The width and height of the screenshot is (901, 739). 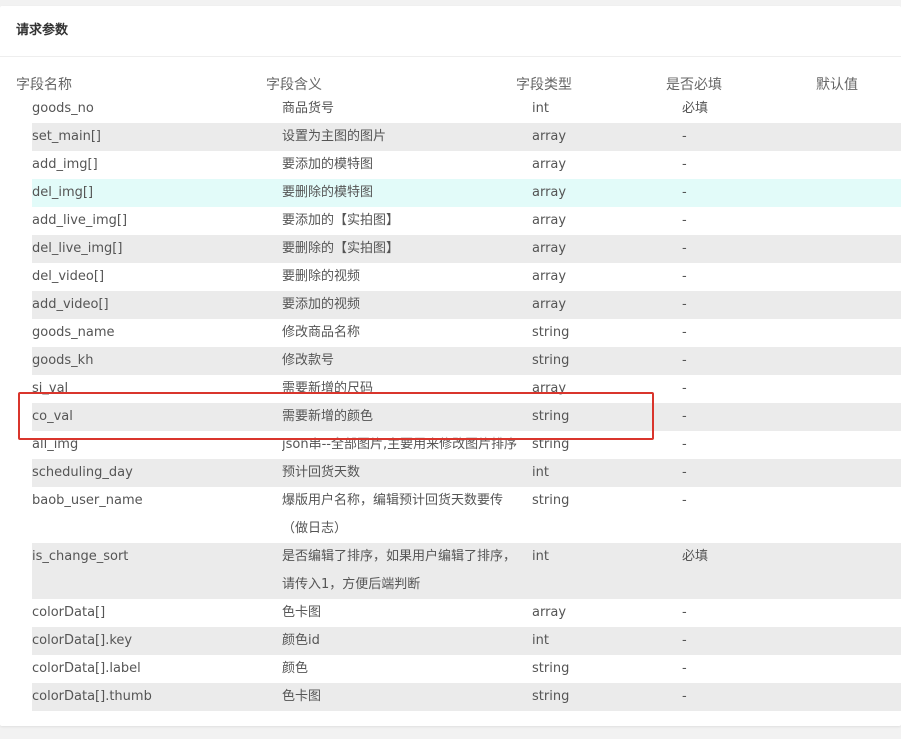 I want to click on param-name: scheduling_day, so click(x=82, y=472).